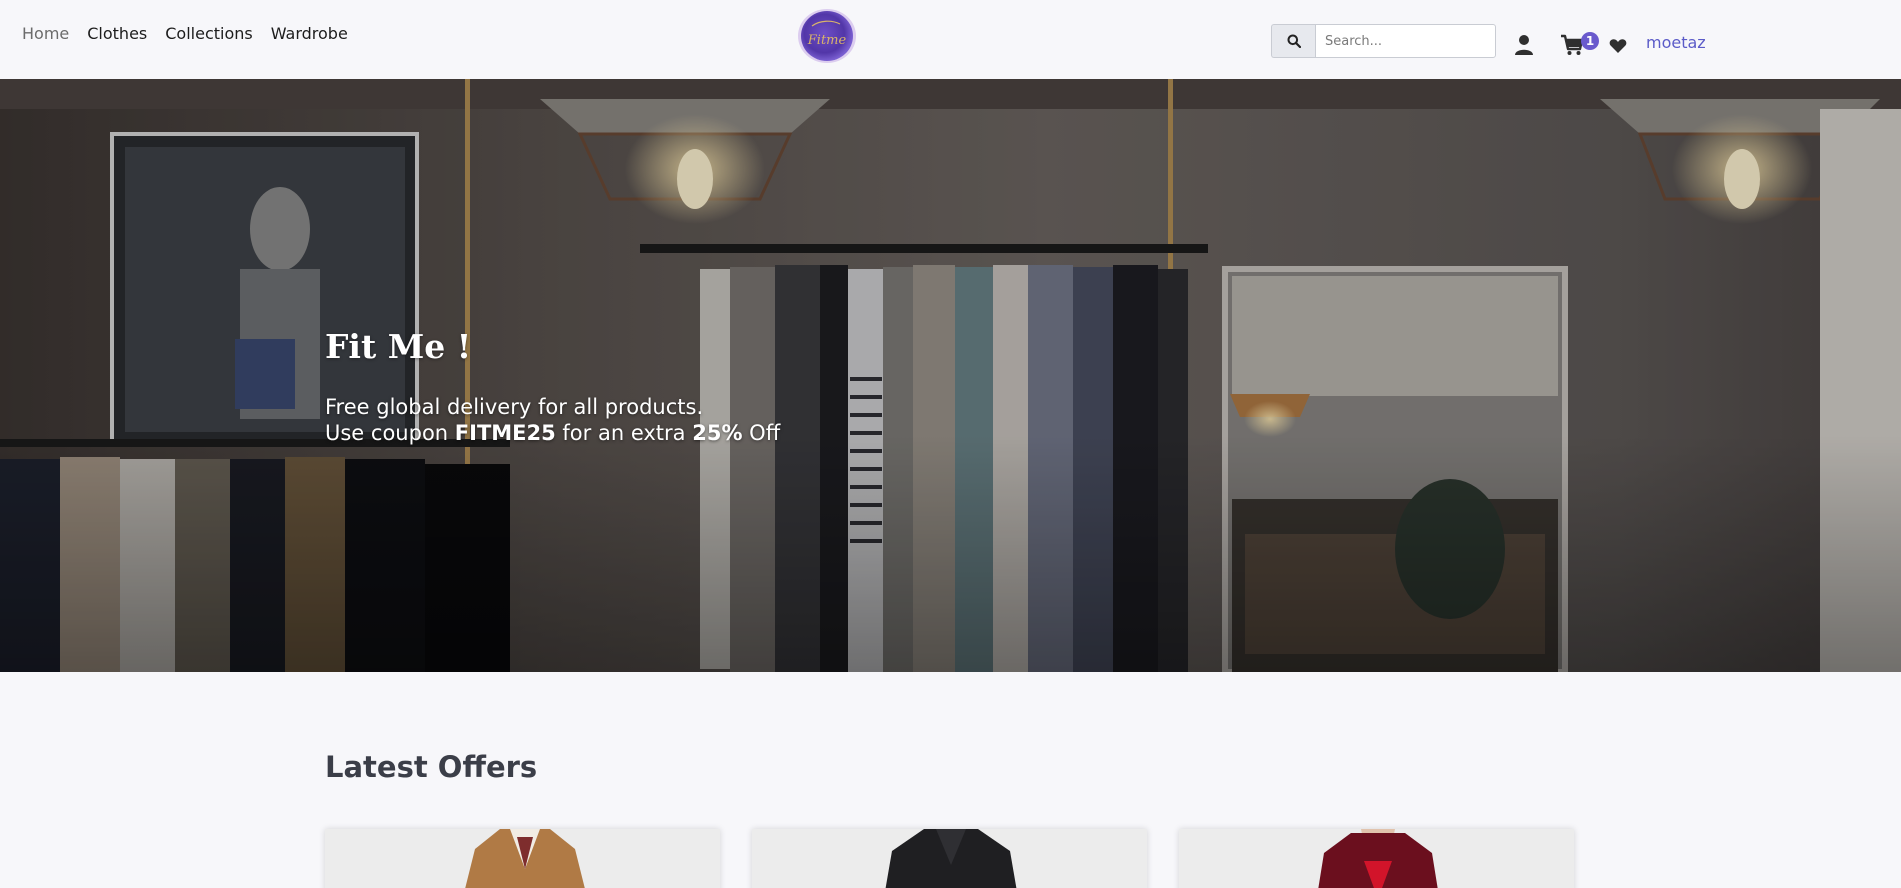 The image size is (1901, 888). I want to click on search-icon, so click(1294, 41).